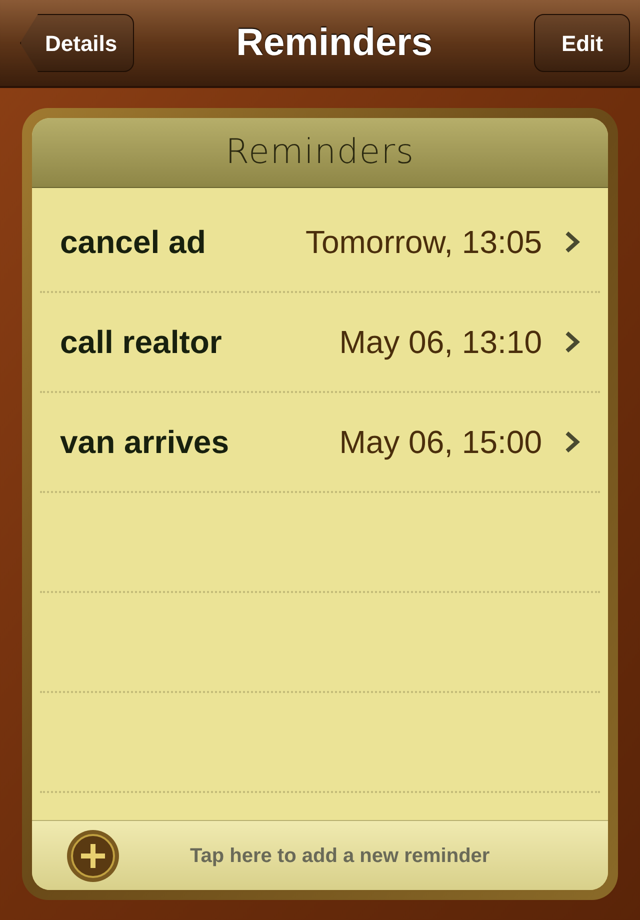 This screenshot has width=640, height=920. What do you see at coordinates (320, 343) in the screenshot?
I see `reminder-row: call realtor May 06, 13:10` at bounding box center [320, 343].